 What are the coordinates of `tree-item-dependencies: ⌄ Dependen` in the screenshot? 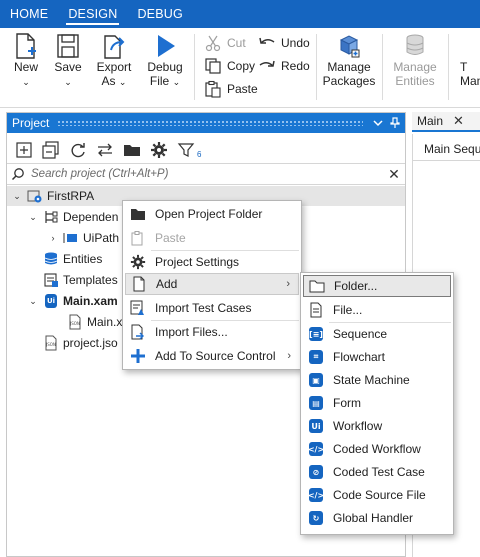 It's located at (72, 217).